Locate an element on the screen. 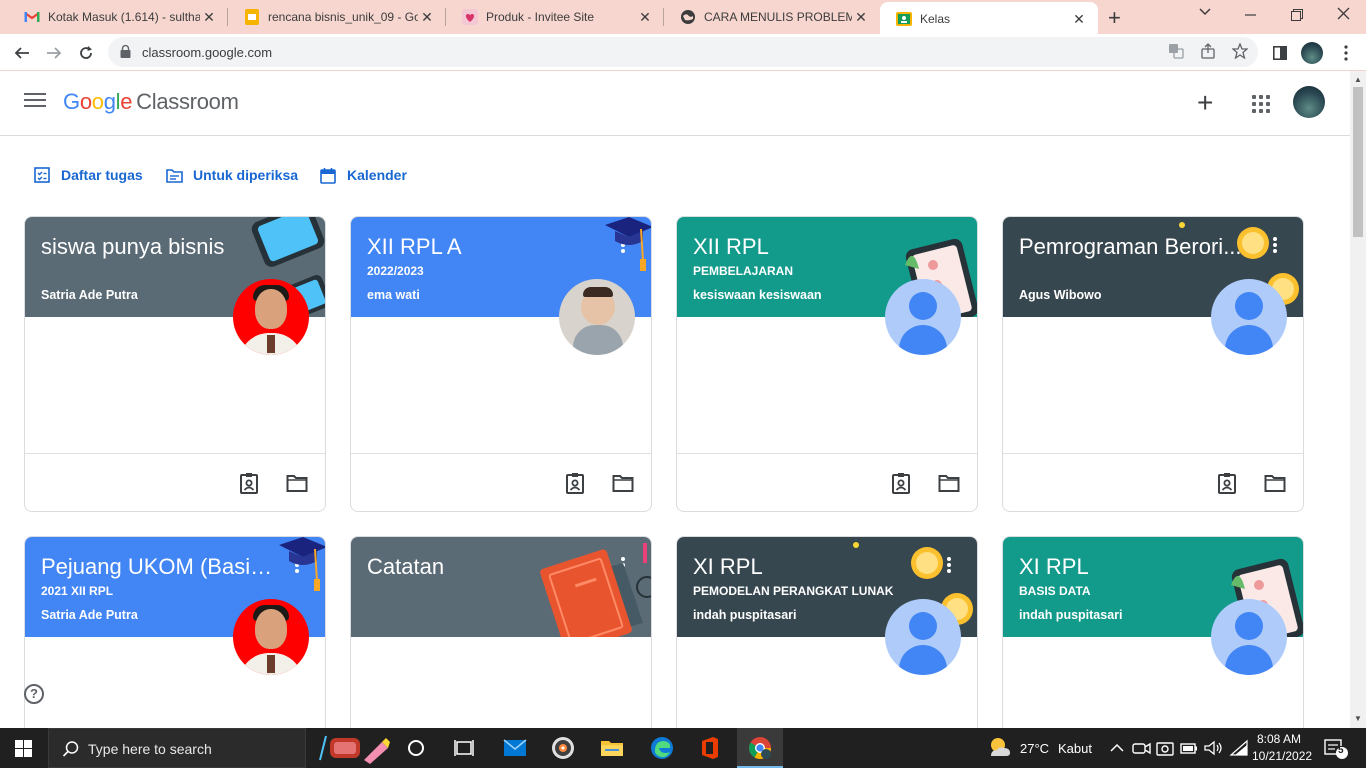  reload-icon is located at coordinates (86, 53).